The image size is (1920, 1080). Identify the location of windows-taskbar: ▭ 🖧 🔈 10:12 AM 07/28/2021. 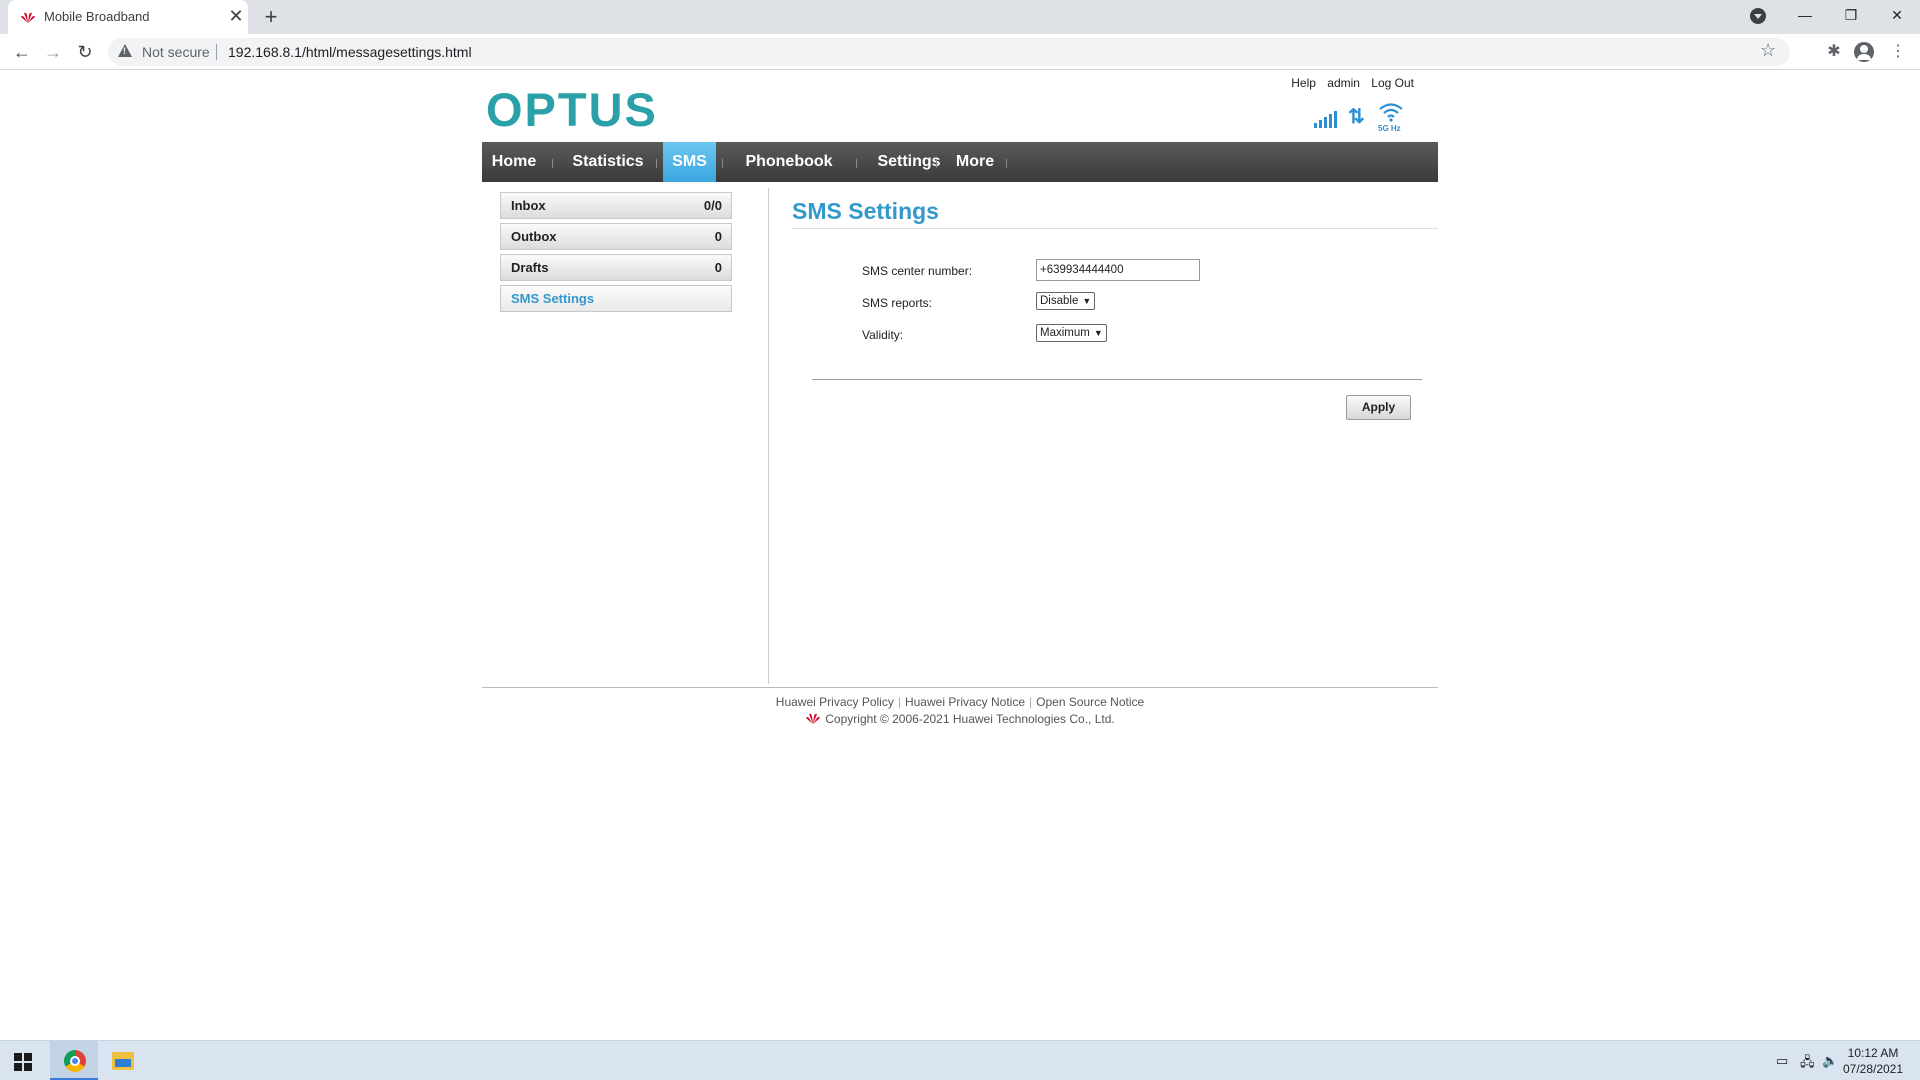
(960, 1060).